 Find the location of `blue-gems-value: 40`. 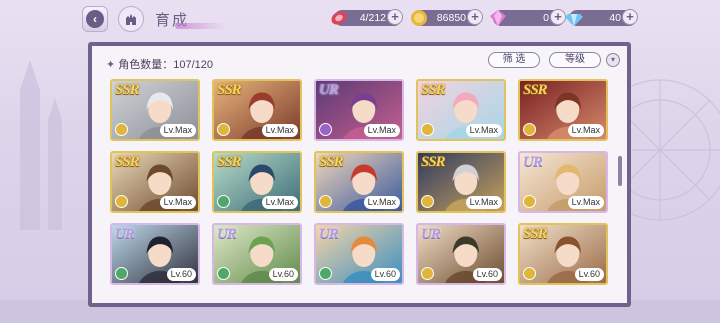

blue-gems-value: 40 is located at coordinates (615, 18).